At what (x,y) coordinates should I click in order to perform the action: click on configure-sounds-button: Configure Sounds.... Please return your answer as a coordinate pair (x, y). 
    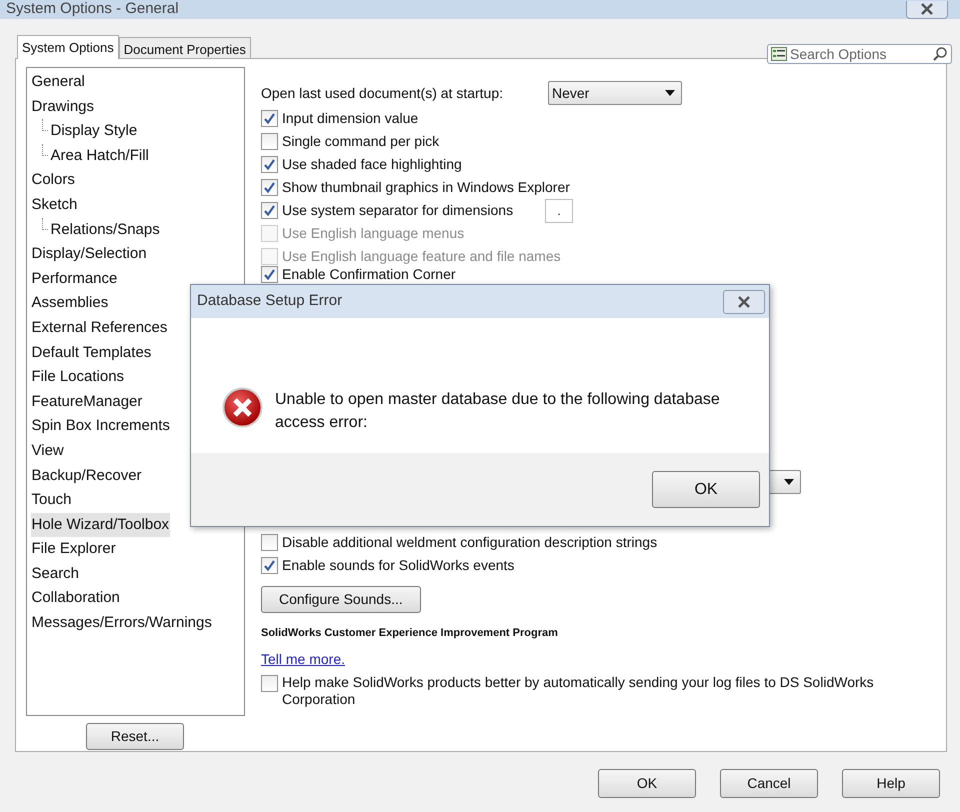
    Looking at the image, I should click on (341, 599).